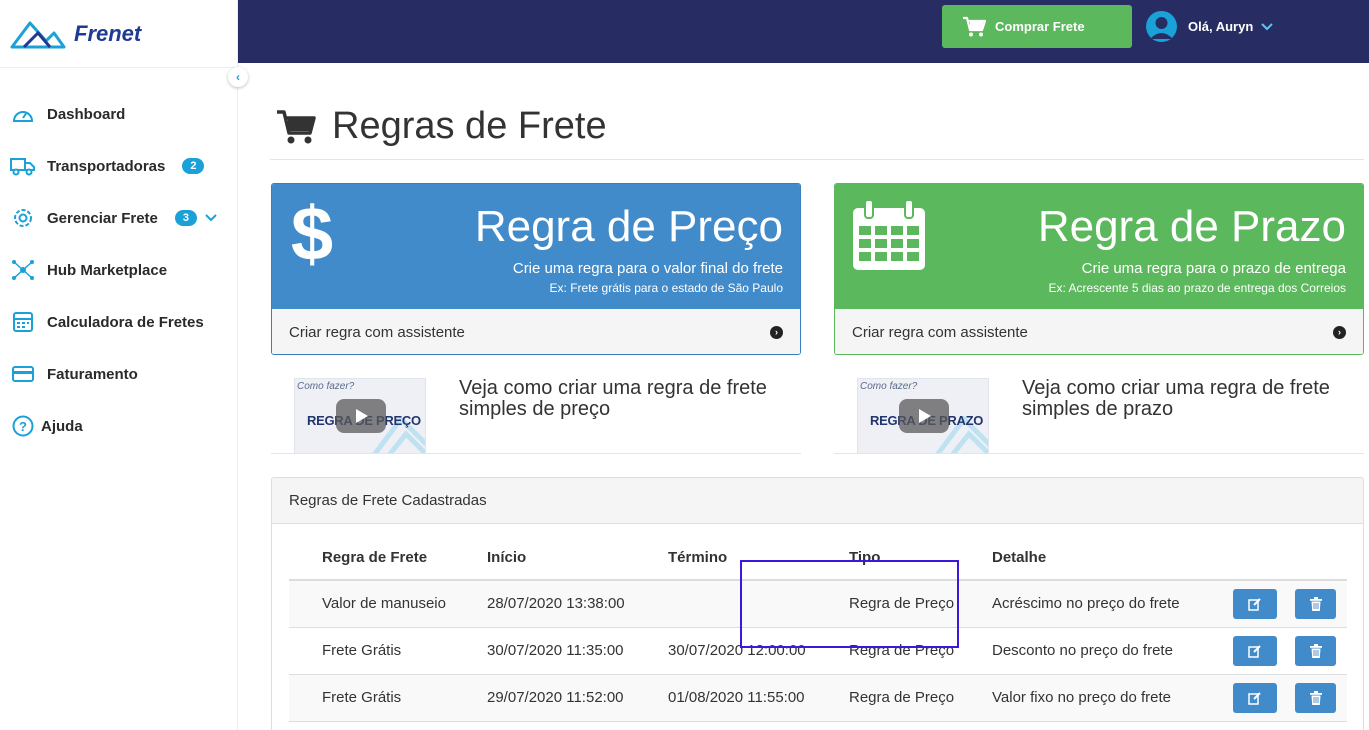  I want to click on video-thumbnail: Como fazer? REGRA DE PREÇO, so click(360, 416).